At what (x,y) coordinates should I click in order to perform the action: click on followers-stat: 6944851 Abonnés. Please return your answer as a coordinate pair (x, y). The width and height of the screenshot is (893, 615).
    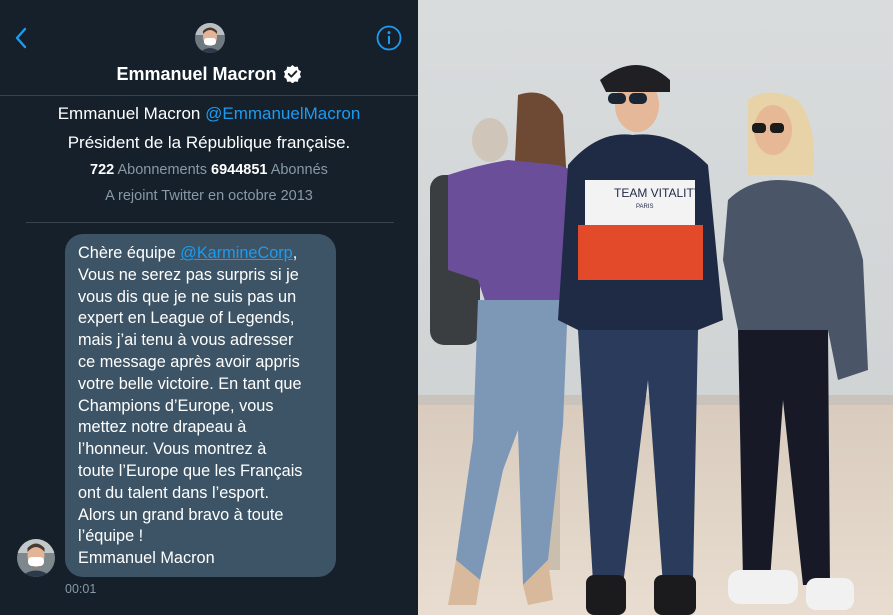
    Looking at the image, I should click on (269, 170).